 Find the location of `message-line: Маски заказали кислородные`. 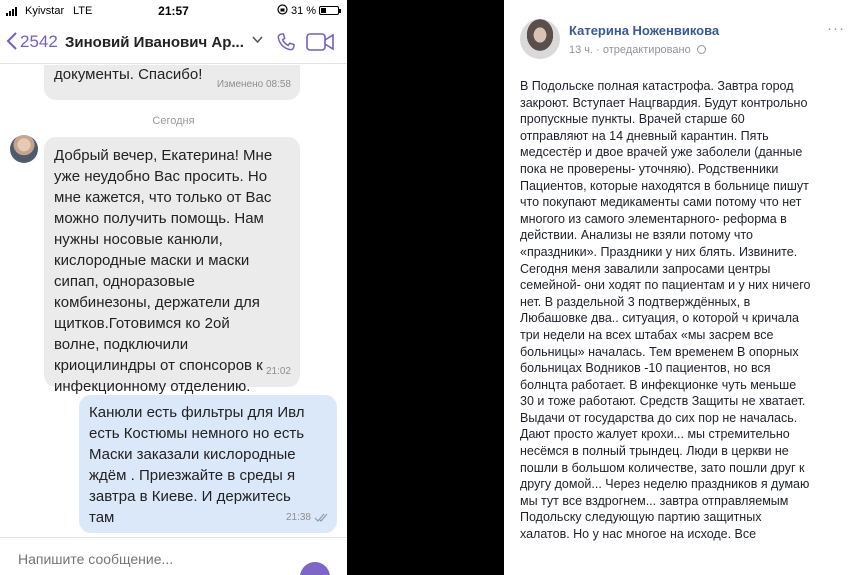

message-line: Маски заказали кислородные is located at coordinates (192, 454).